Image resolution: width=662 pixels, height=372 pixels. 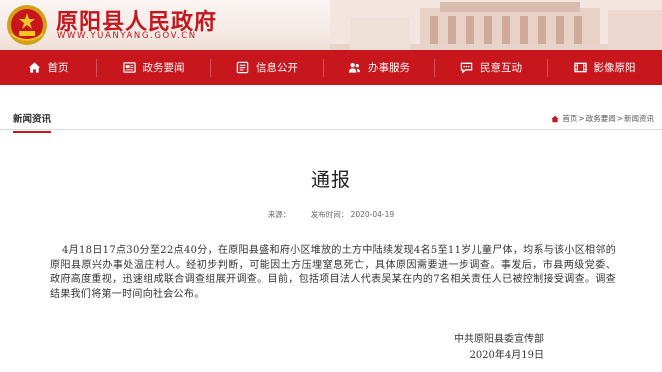 What do you see at coordinates (639, 118) in the screenshot?
I see `breadcrumb-current: 新闻资讯` at bounding box center [639, 118].